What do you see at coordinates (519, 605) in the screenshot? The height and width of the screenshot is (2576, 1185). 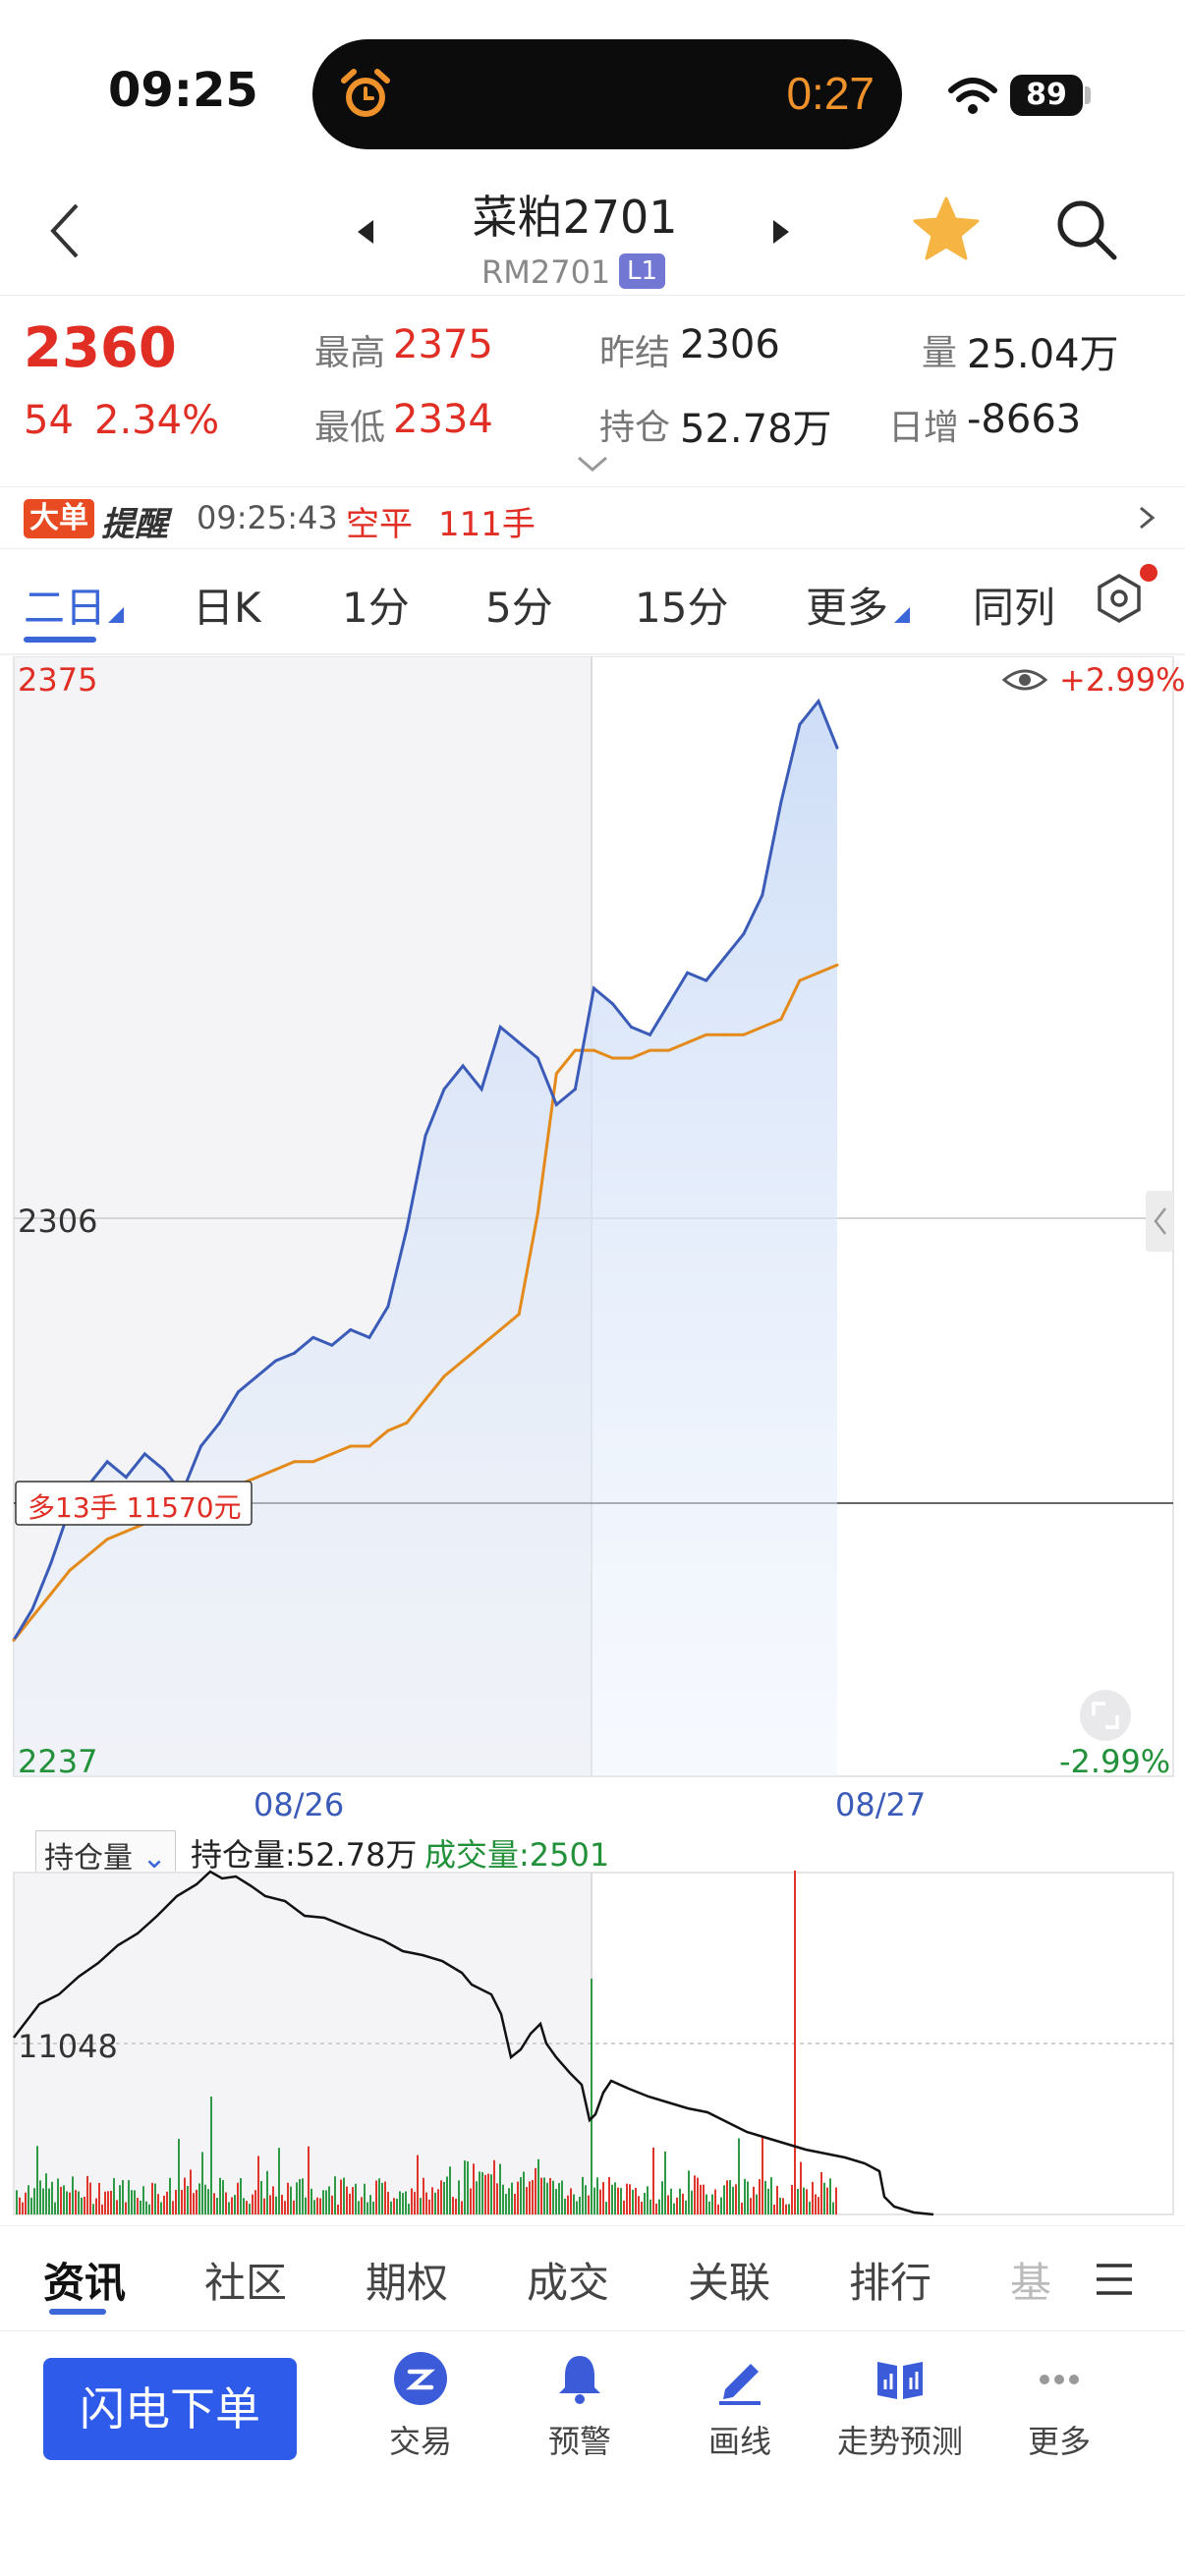 I see `tab-5min: 5分` at bounding box center [519, 605].